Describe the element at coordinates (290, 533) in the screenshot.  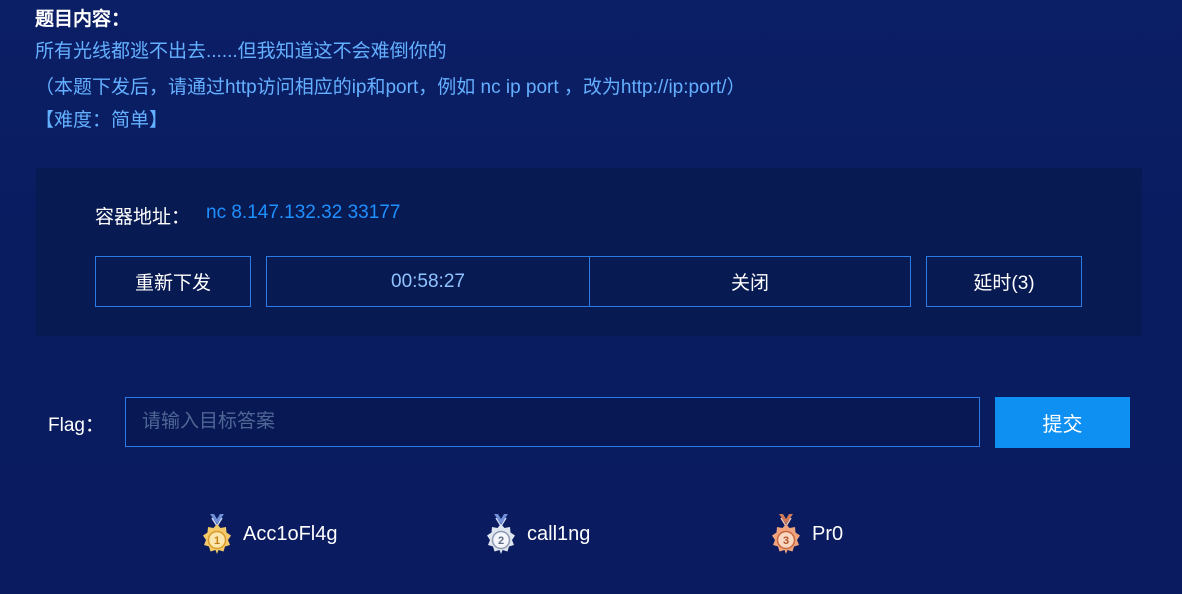
I see `solver-name: Acc1oFl4g` at that location.